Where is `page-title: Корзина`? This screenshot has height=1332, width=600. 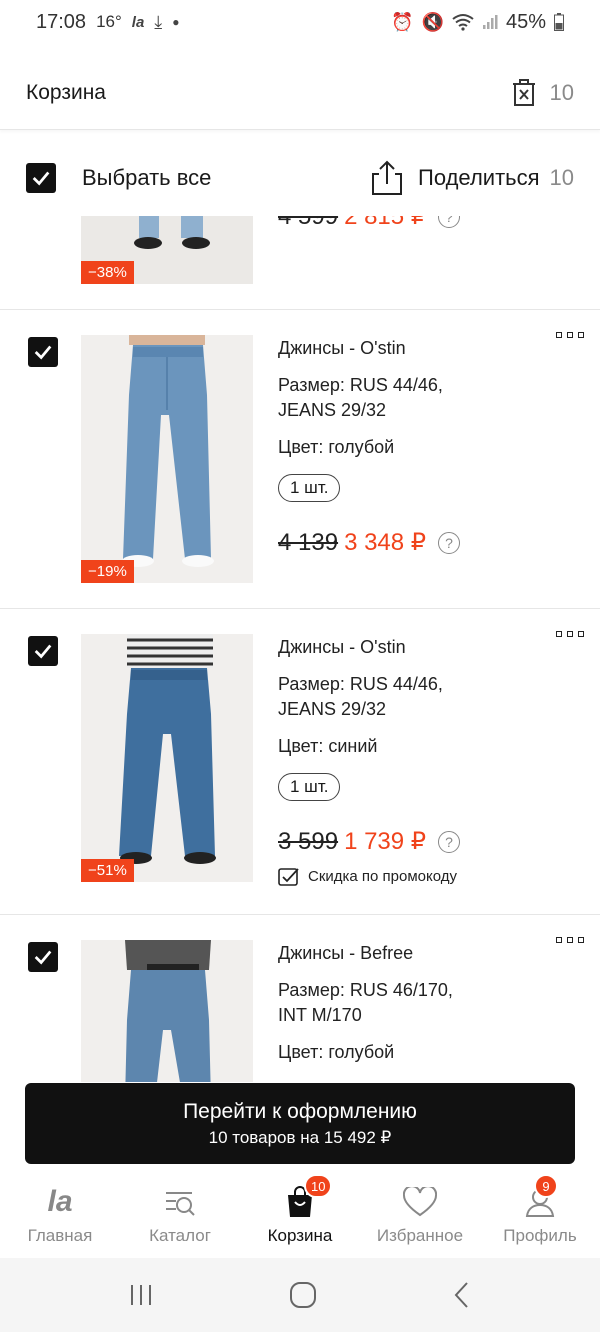
page-title: Корзина is located at coordinates (66, 92).